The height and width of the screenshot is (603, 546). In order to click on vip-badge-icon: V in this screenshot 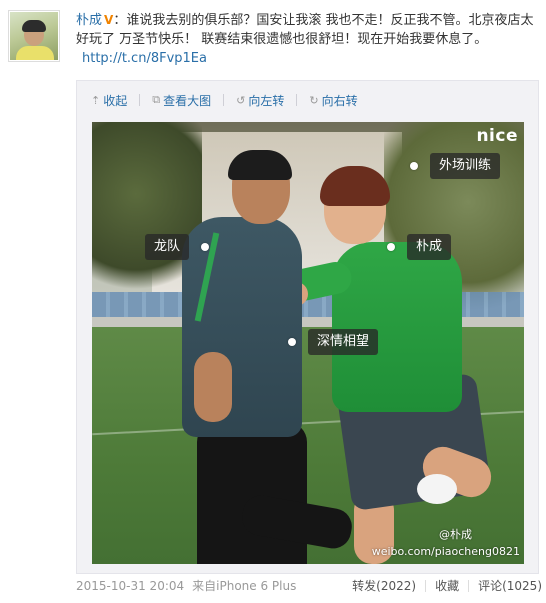, I will do `click(108, 20)`.